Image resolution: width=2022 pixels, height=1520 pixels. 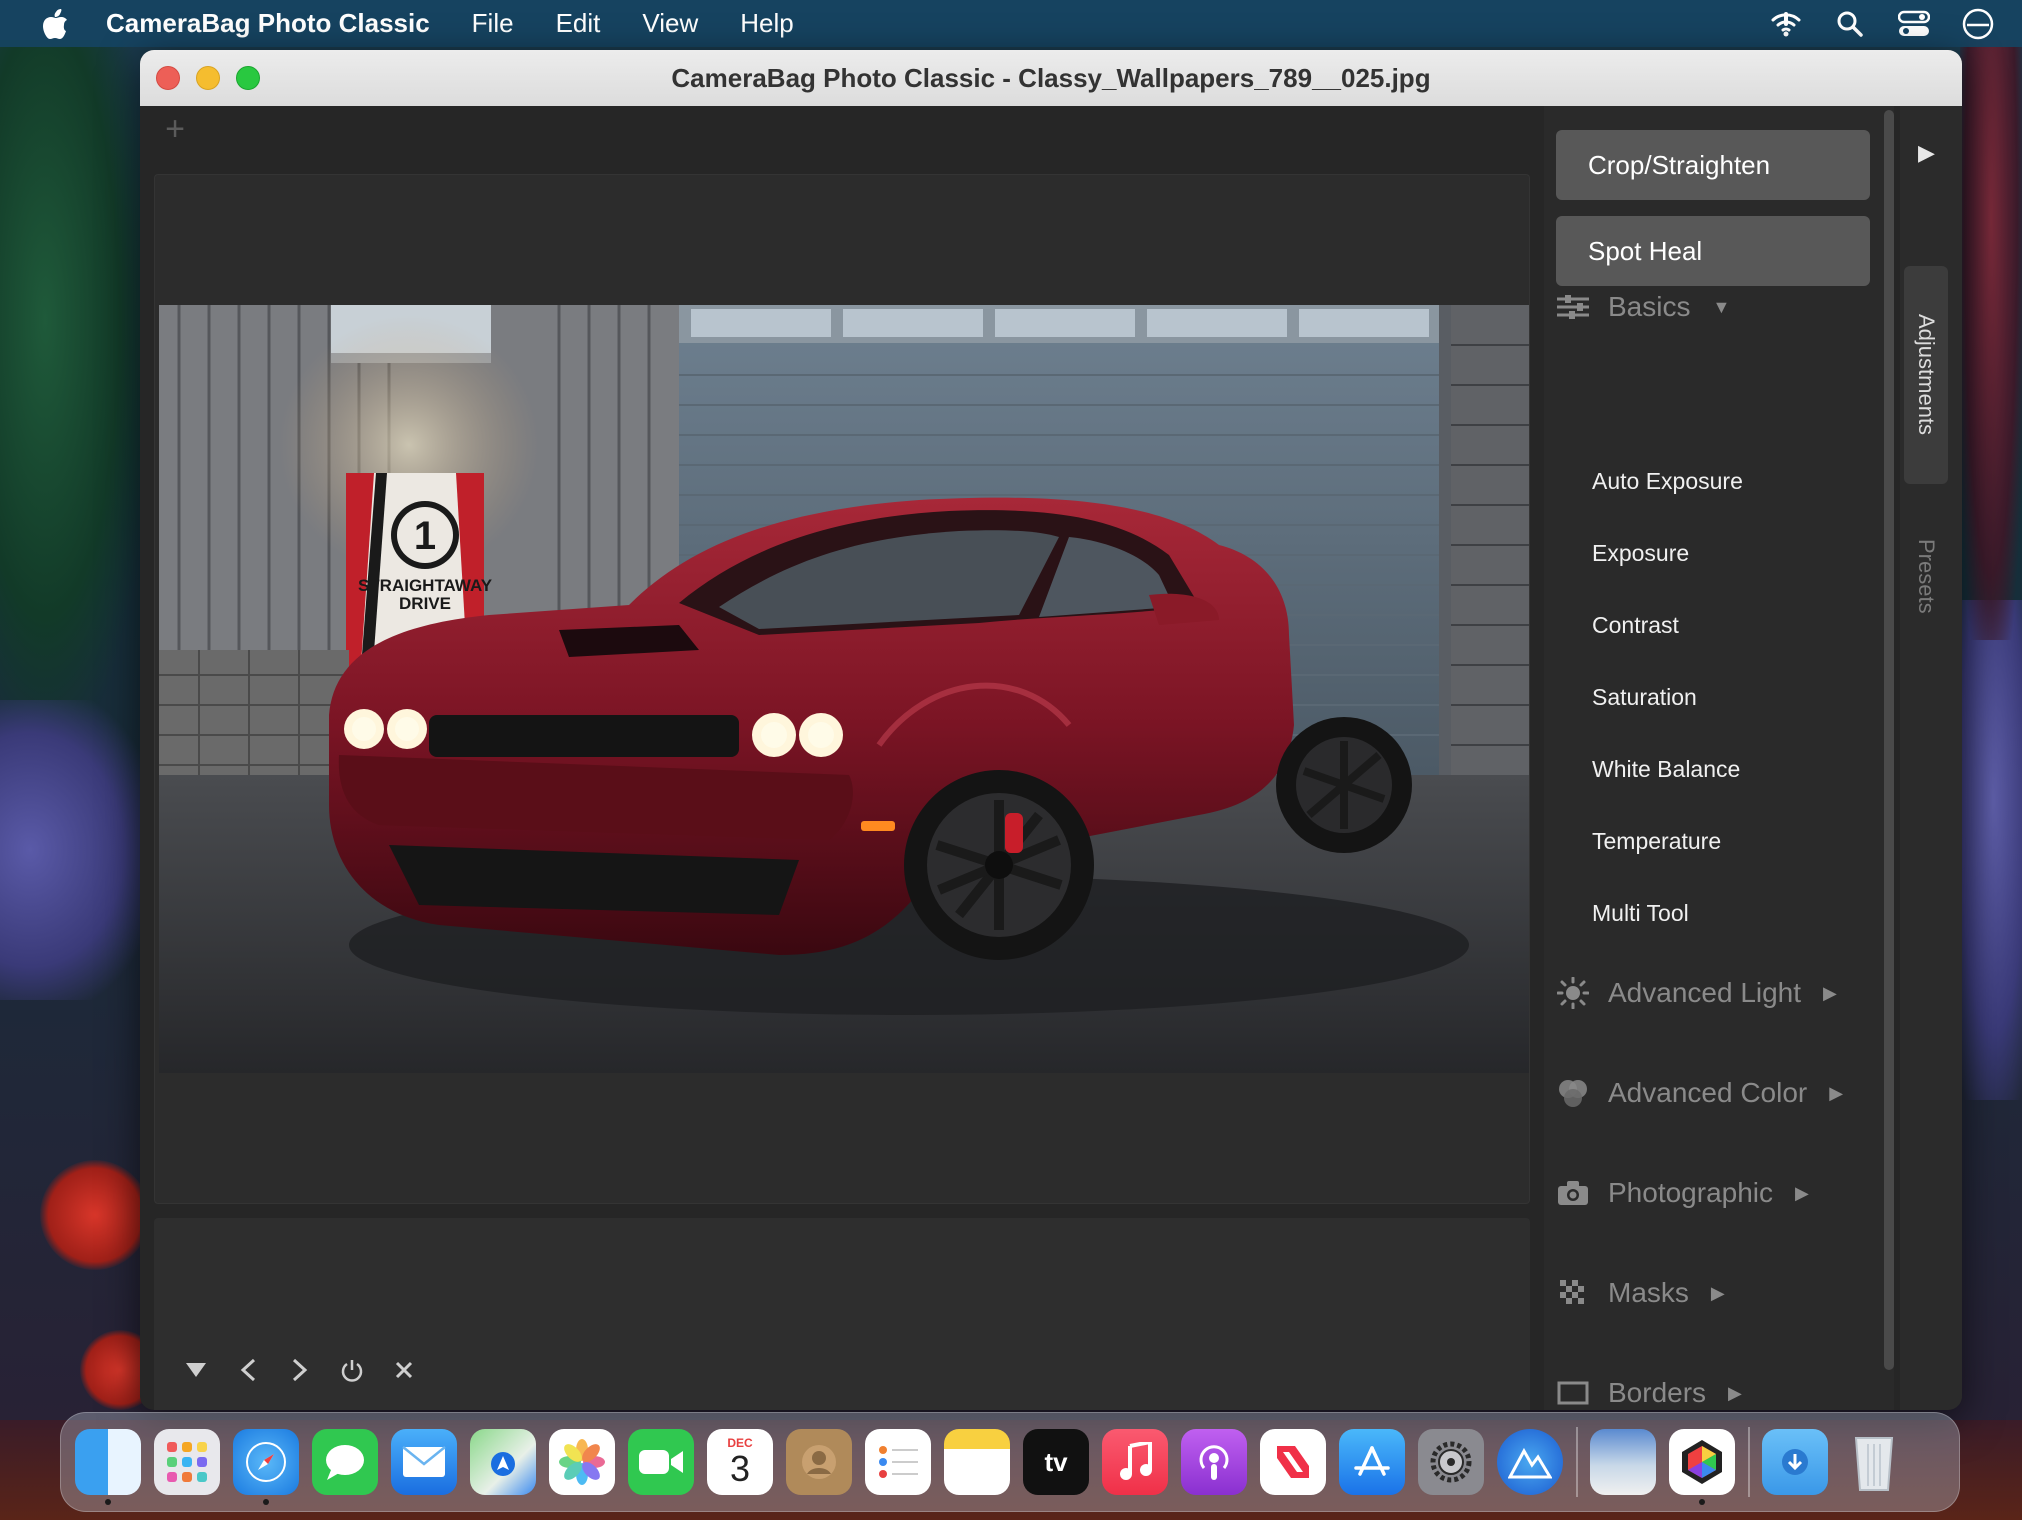 What do you see at coordinates (75, 390) in the screenshot?
I see `wallpaper-foliage` at bounding box center [75, 390].